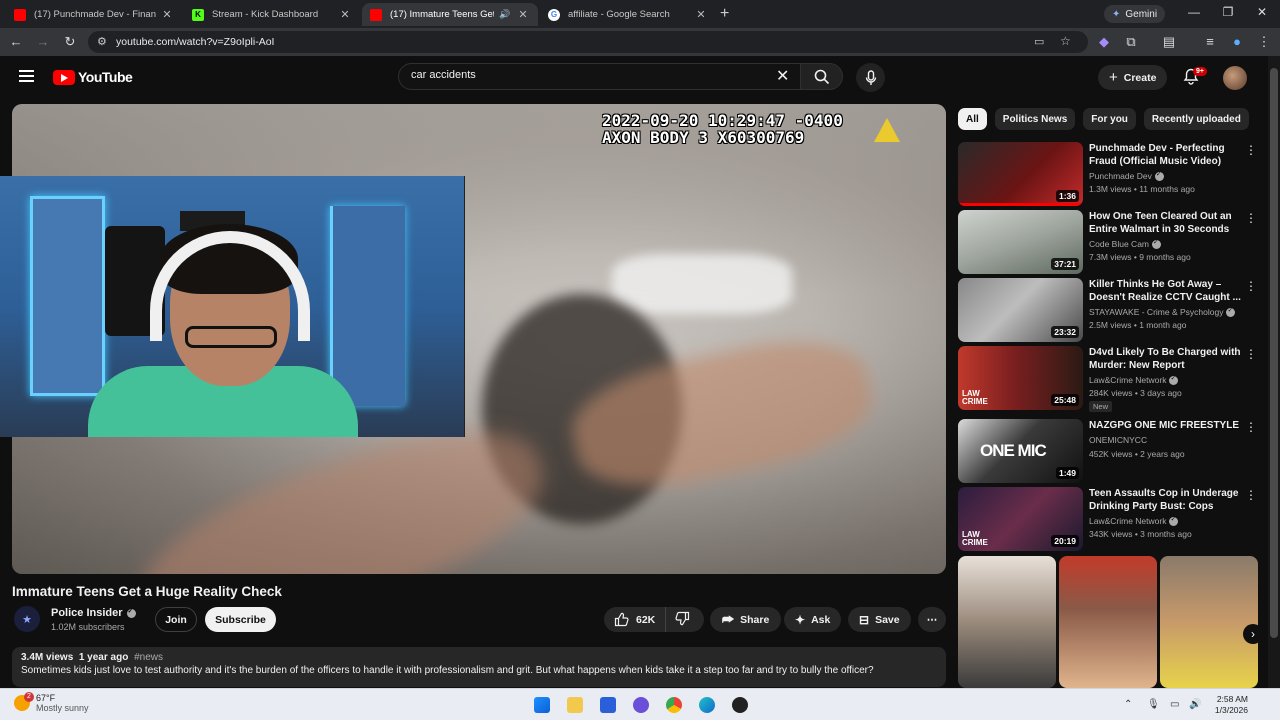  I want to click on media-control-icon: ≡, so click(1210, 42).